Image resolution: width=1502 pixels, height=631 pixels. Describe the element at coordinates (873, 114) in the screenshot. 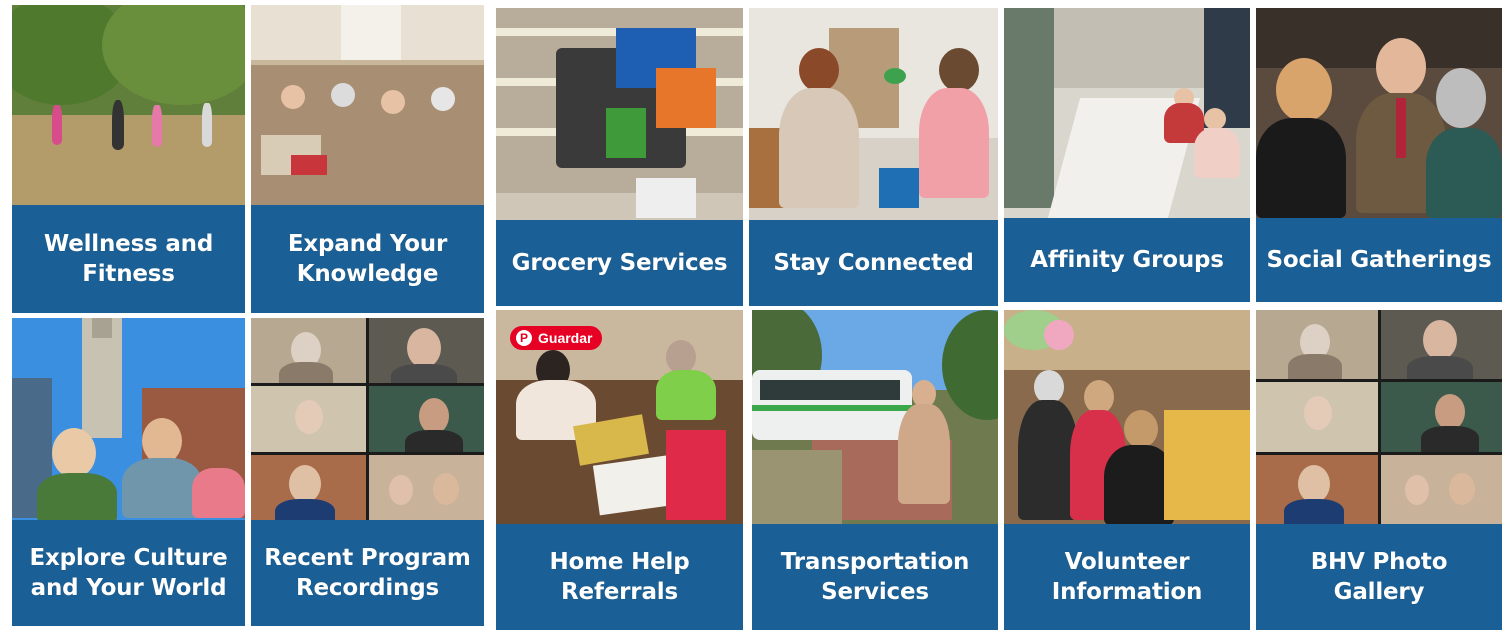

I see `stay-connected-photo` at that location.